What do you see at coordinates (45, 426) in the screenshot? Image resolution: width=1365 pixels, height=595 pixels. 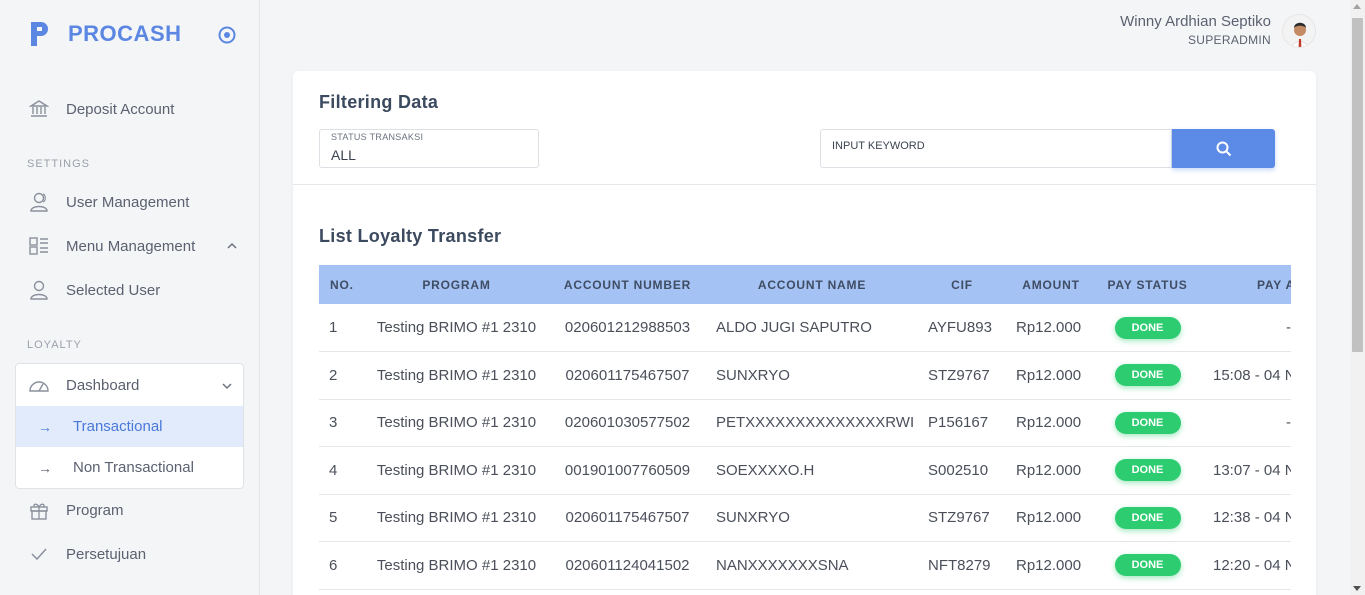 I see `arrow-right-icon: →` at bounding box center [45, 426].